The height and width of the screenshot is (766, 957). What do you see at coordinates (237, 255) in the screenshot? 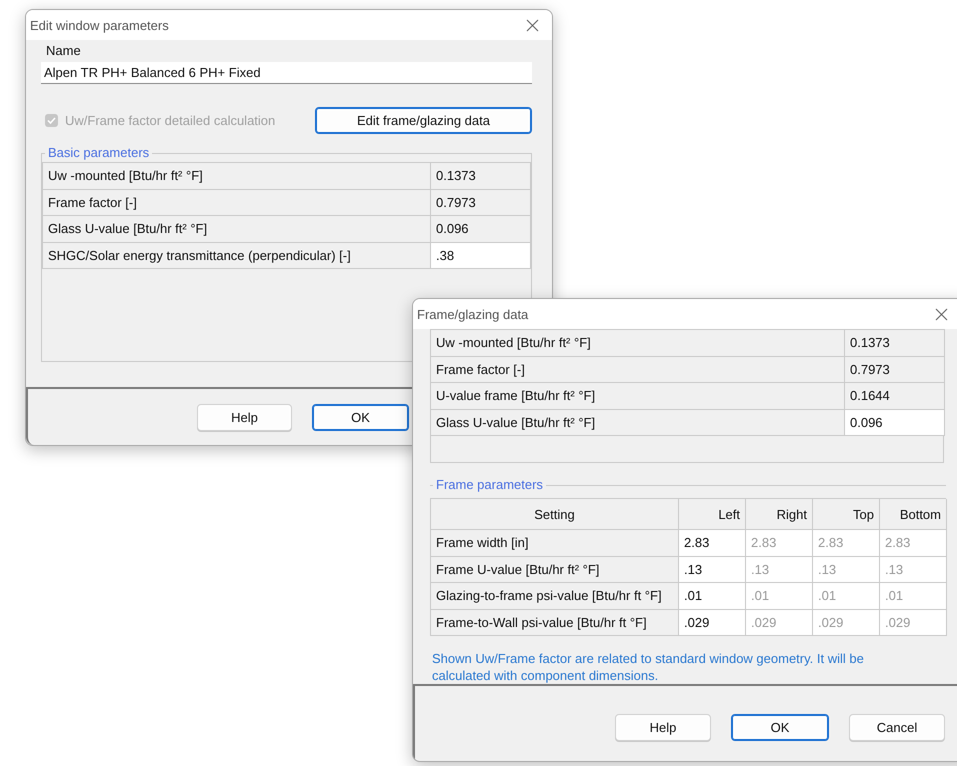
I see `parameter-label: SHGC/Solar energy transmittance (perpendicular) [-]` at bounding box center [237, 255].